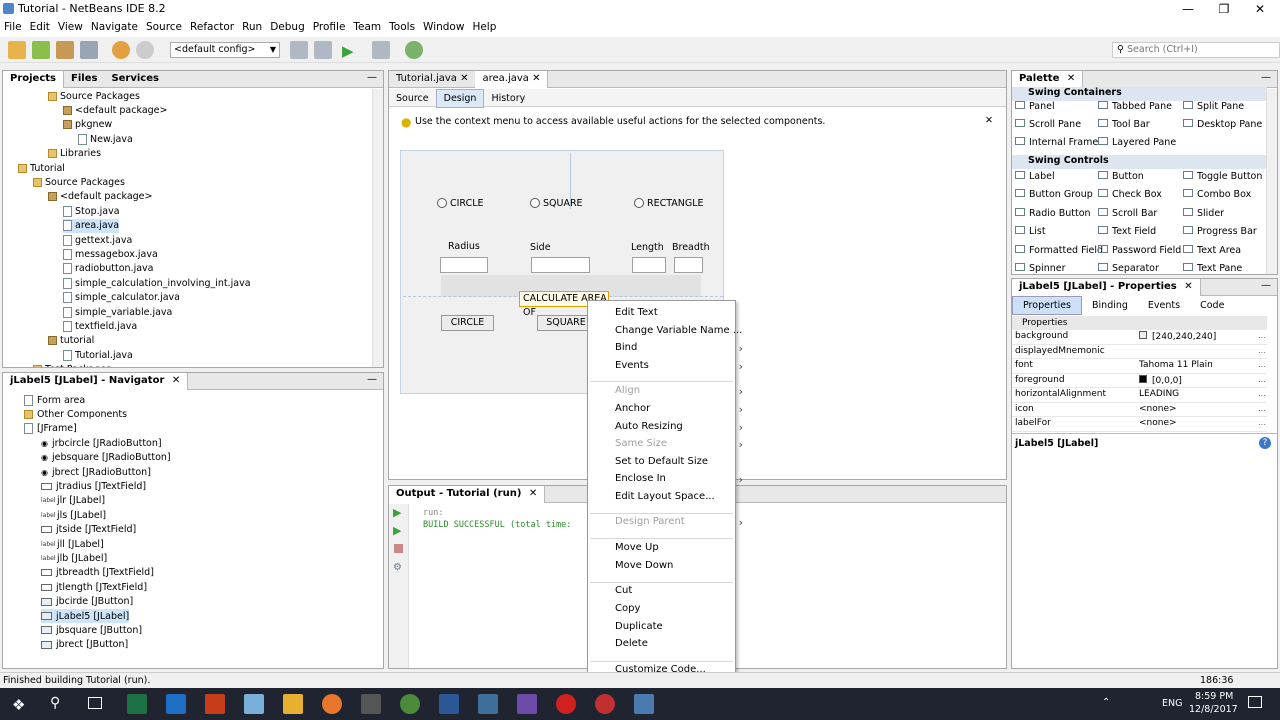 This screenshot has width=1280, height=720. I want to click on tray-up-icon: ⌃, so click(1106, 702).